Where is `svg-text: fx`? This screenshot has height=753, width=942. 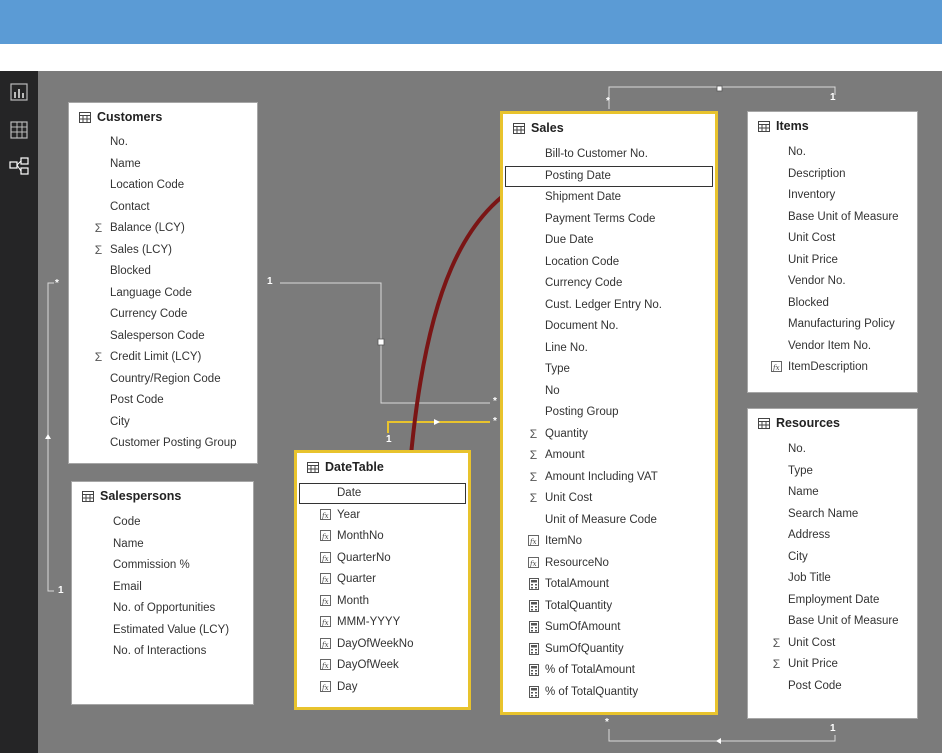
svg-text: fx is located at coordinates (325, 688).